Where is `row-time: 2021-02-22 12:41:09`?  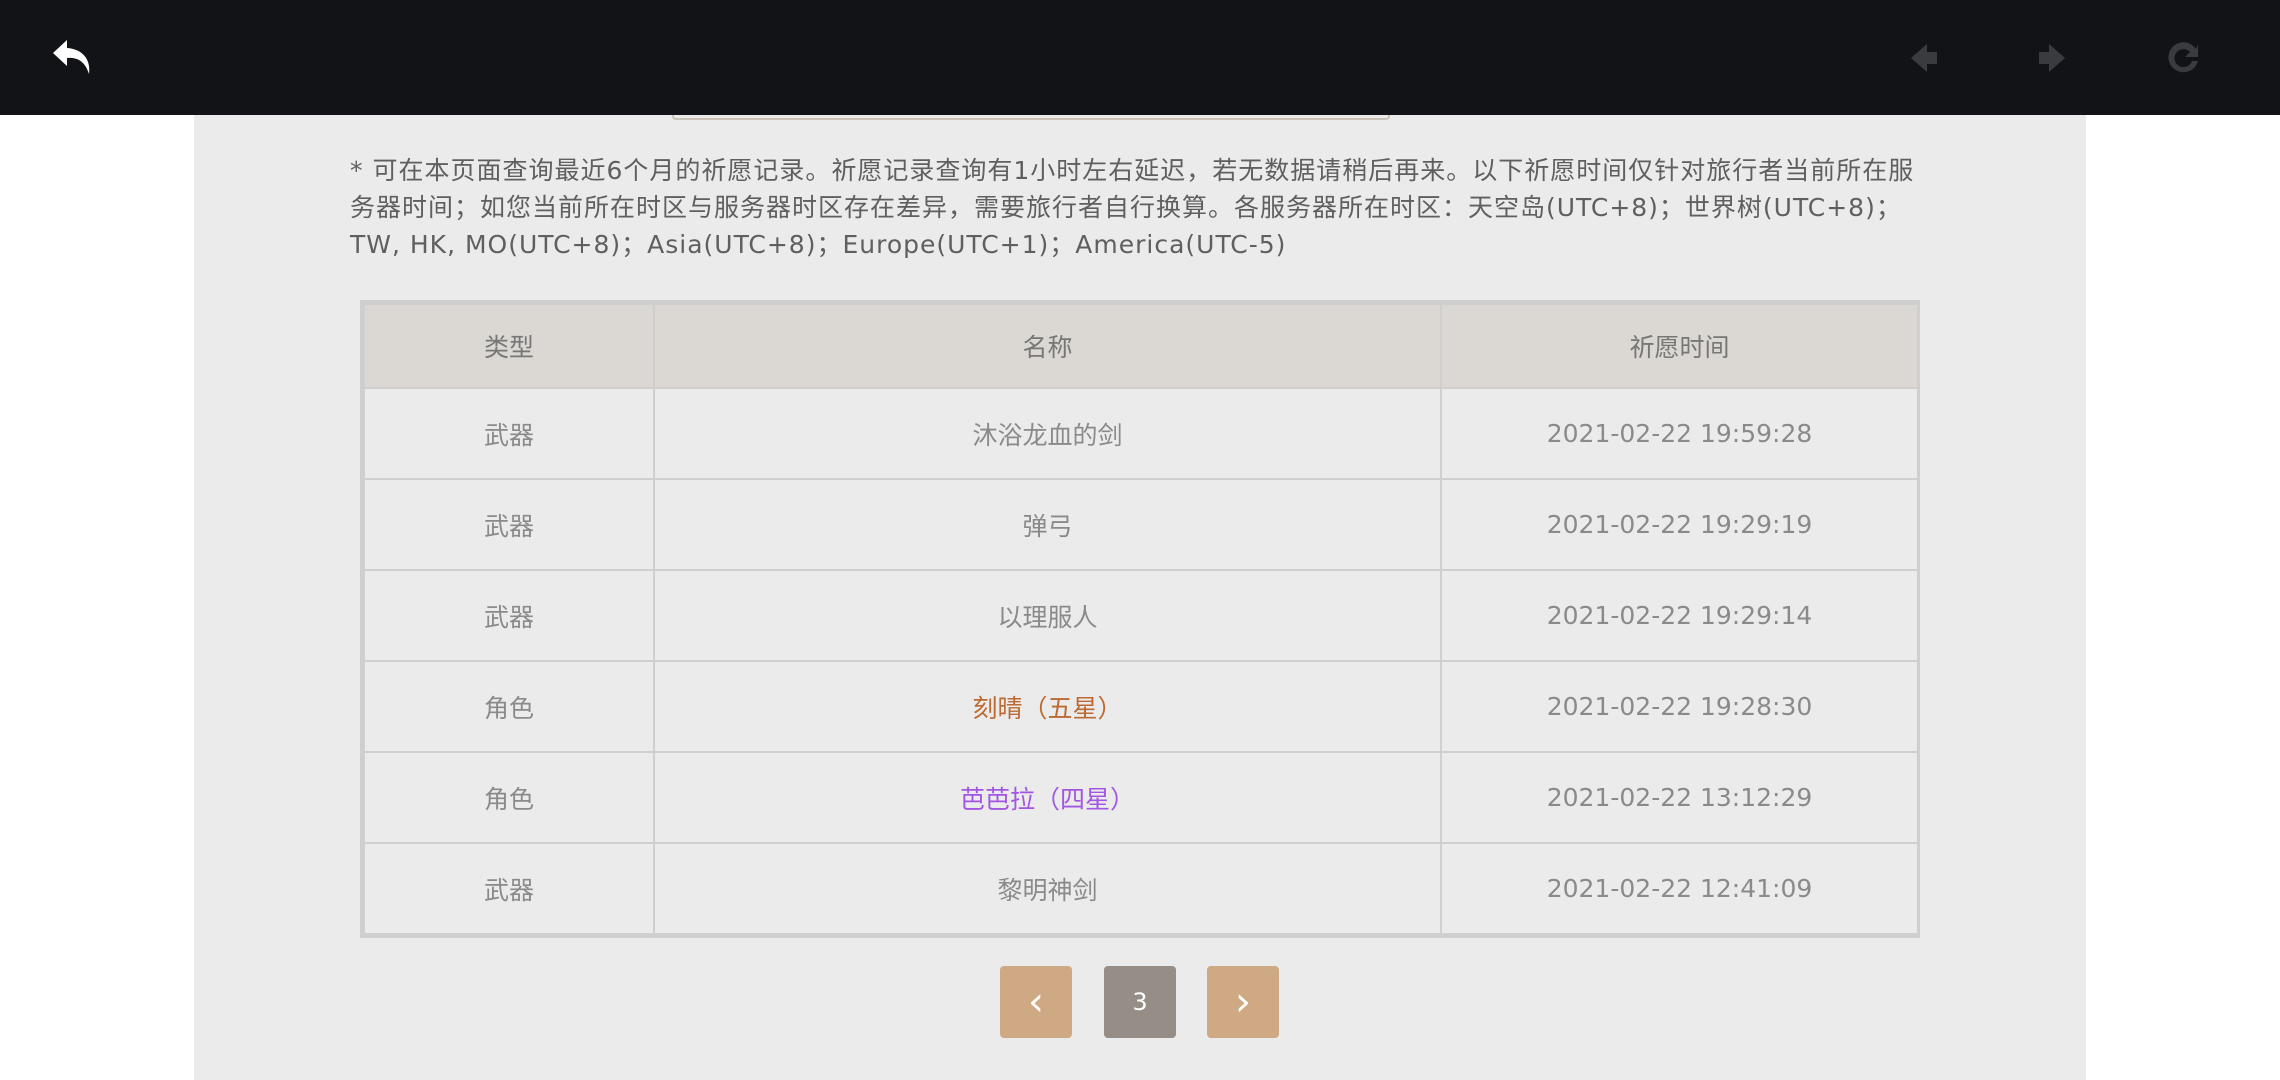
row-time: 2021-02-22 12:41:09 is located at coordinates (1679, 888).